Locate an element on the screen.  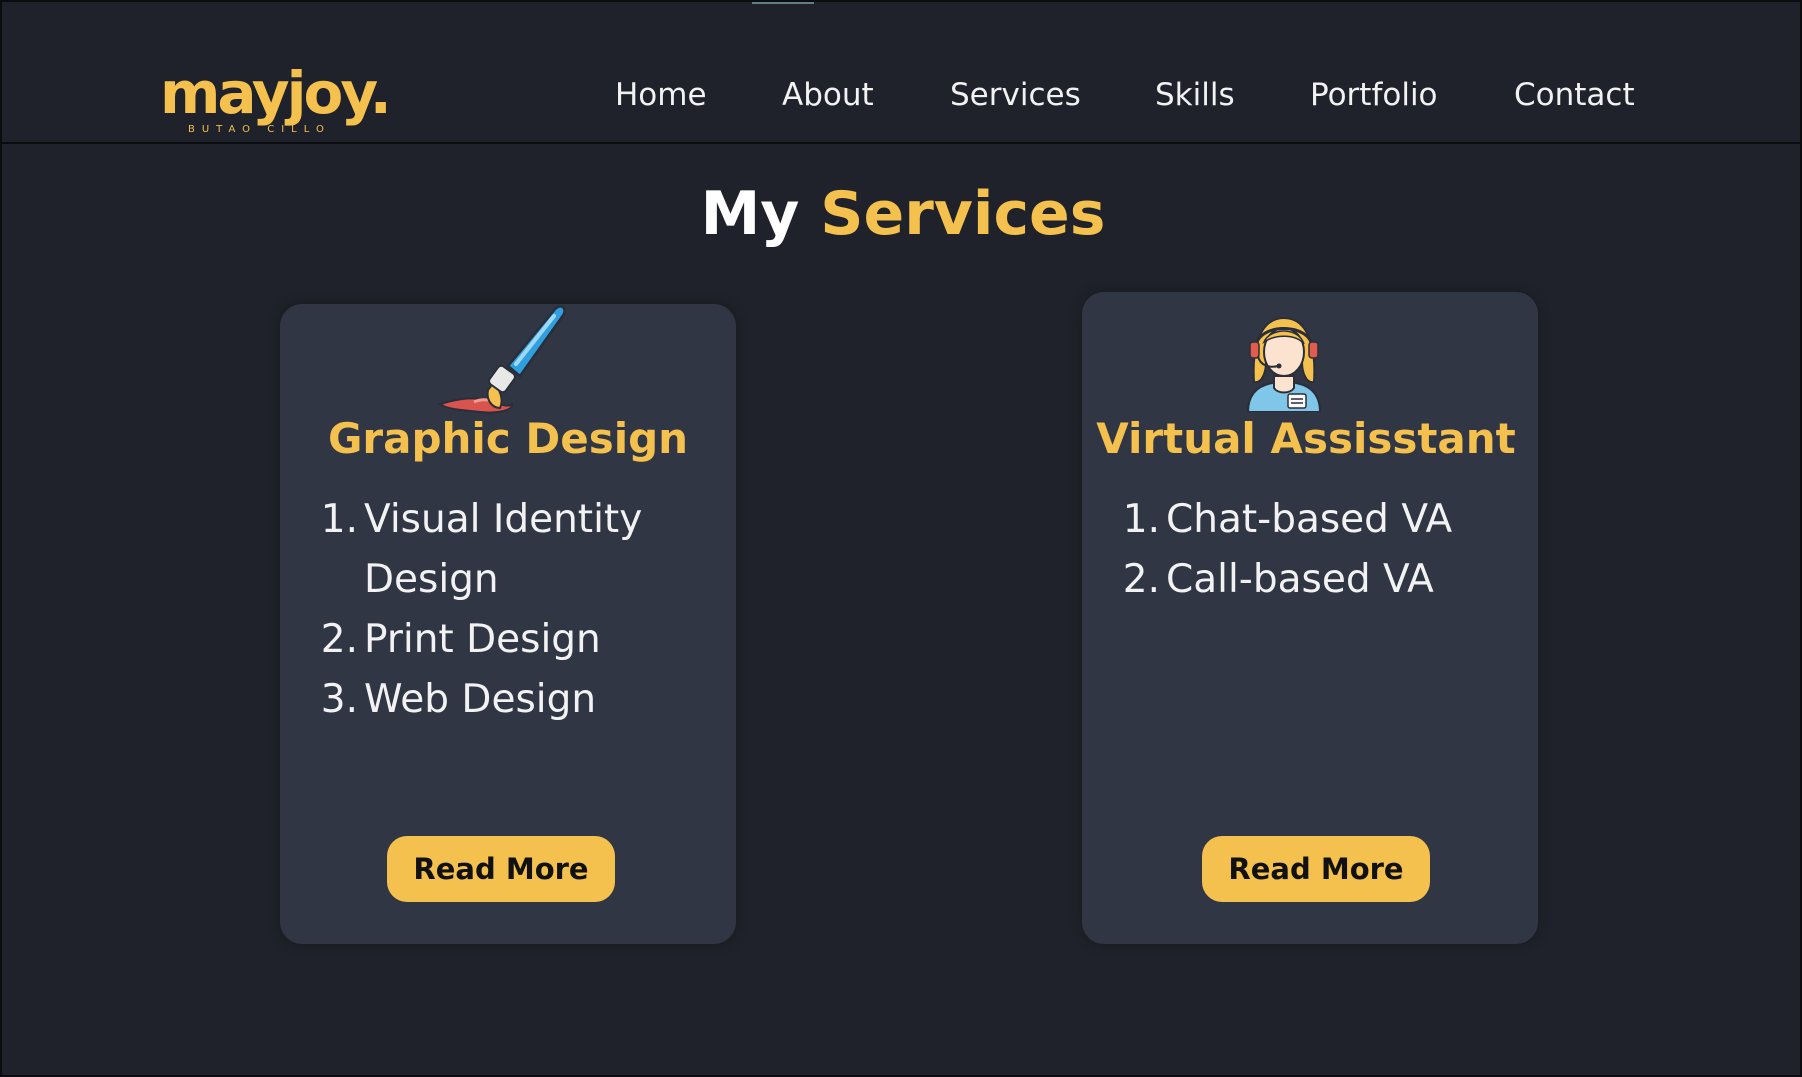
list-text: Chat-based VA is located at coordinates (1309, 519).